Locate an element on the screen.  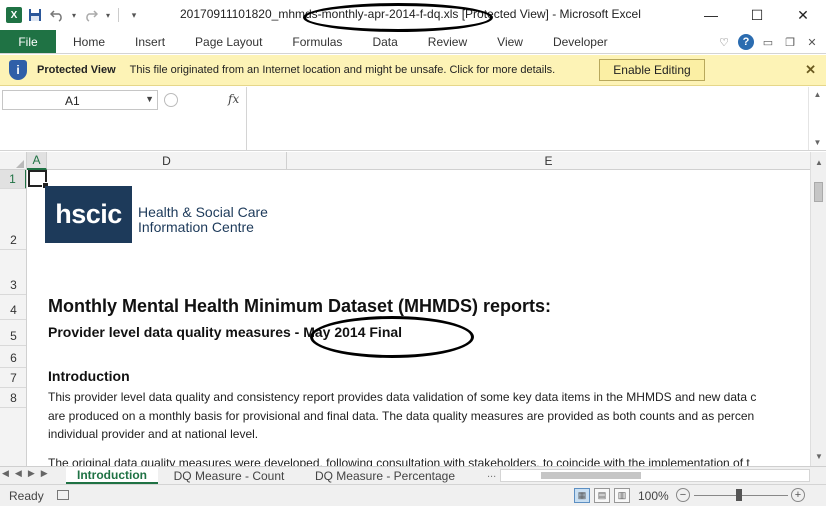
row-header: 1 is located at coordinates (13, 179).